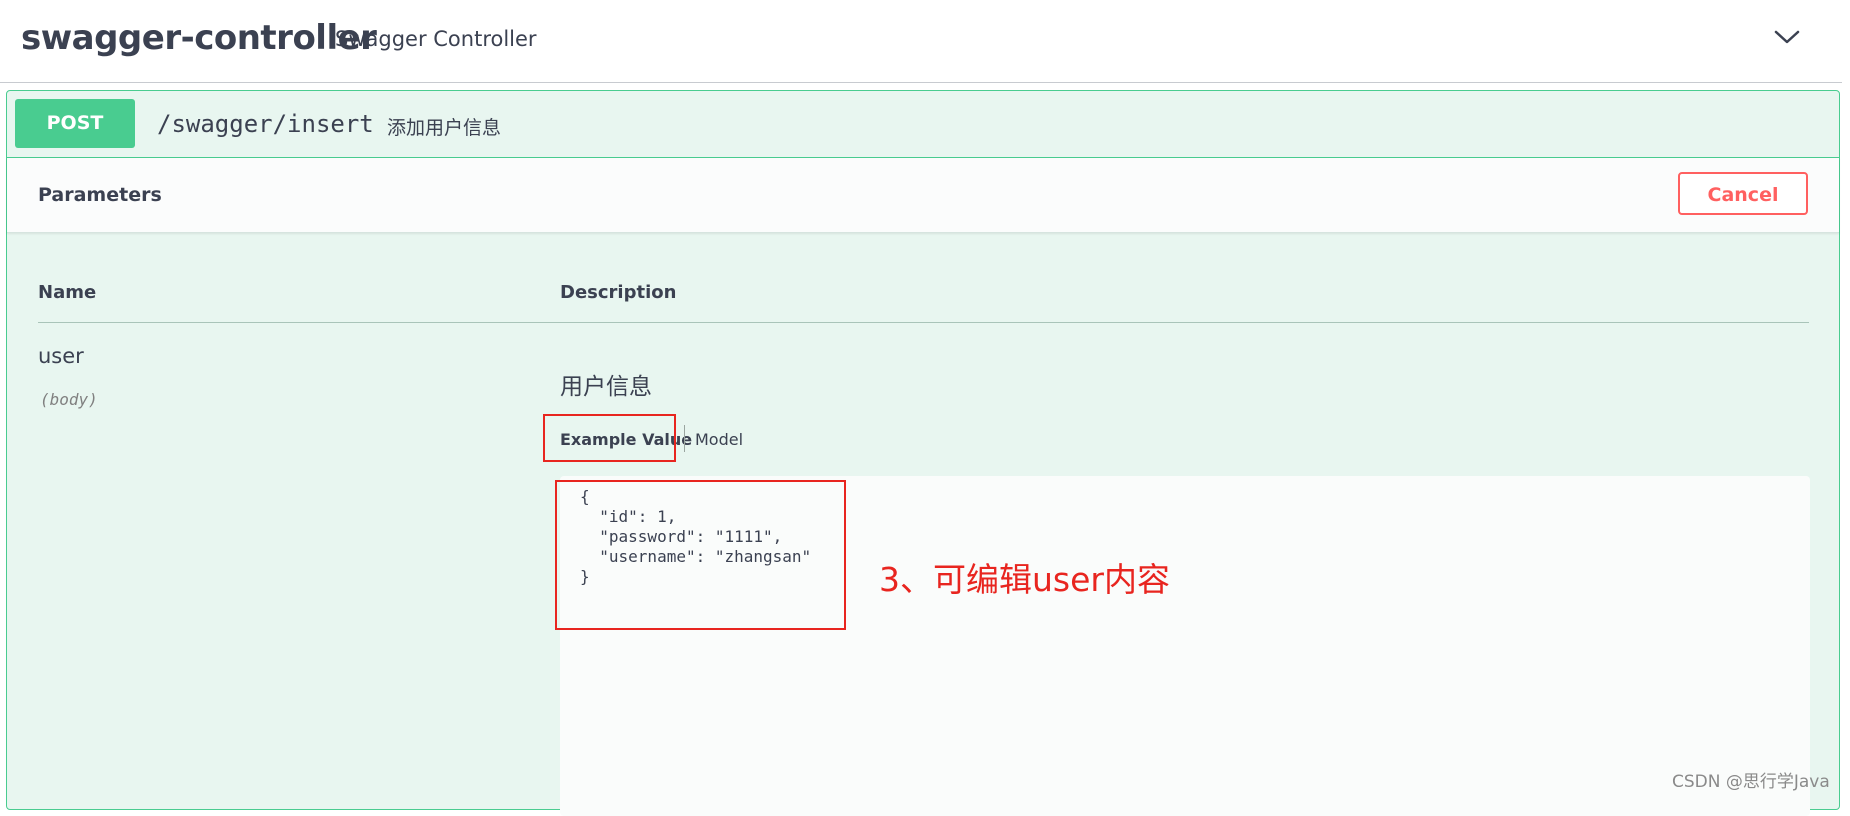 Image resolution: width=1850 pixels, height=816 pixels. What do you see at coordinates (923, 322) in the screenshot?
I see `header-divider` at bounding box center [923, 322].